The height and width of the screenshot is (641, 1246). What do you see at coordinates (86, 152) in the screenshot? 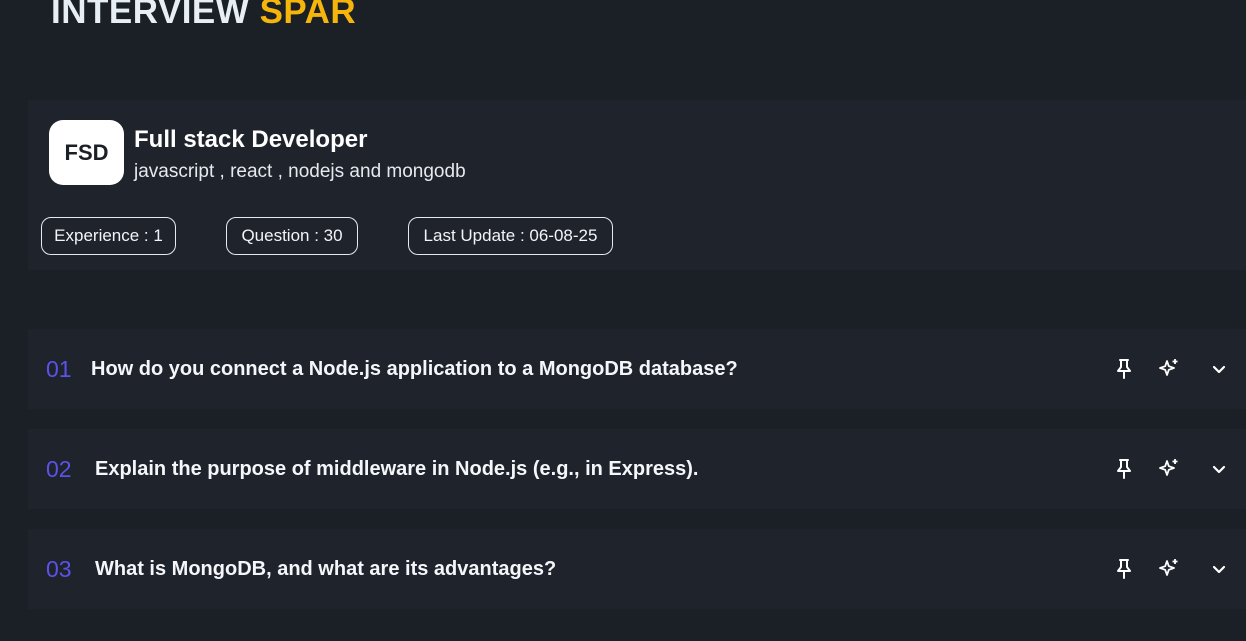
I see `role-badge: FSD` at bounding box center [86, 152].